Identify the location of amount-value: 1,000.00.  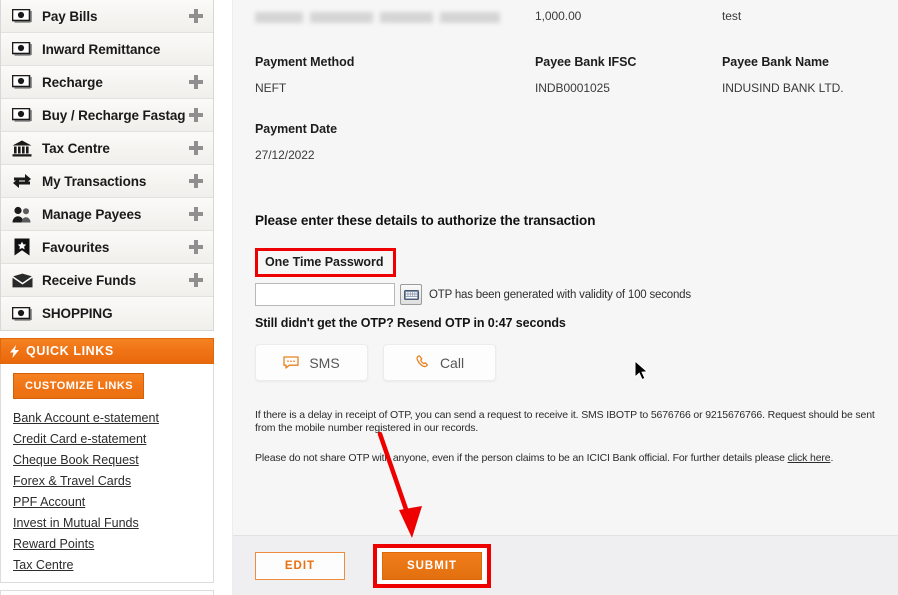
(558, 16).